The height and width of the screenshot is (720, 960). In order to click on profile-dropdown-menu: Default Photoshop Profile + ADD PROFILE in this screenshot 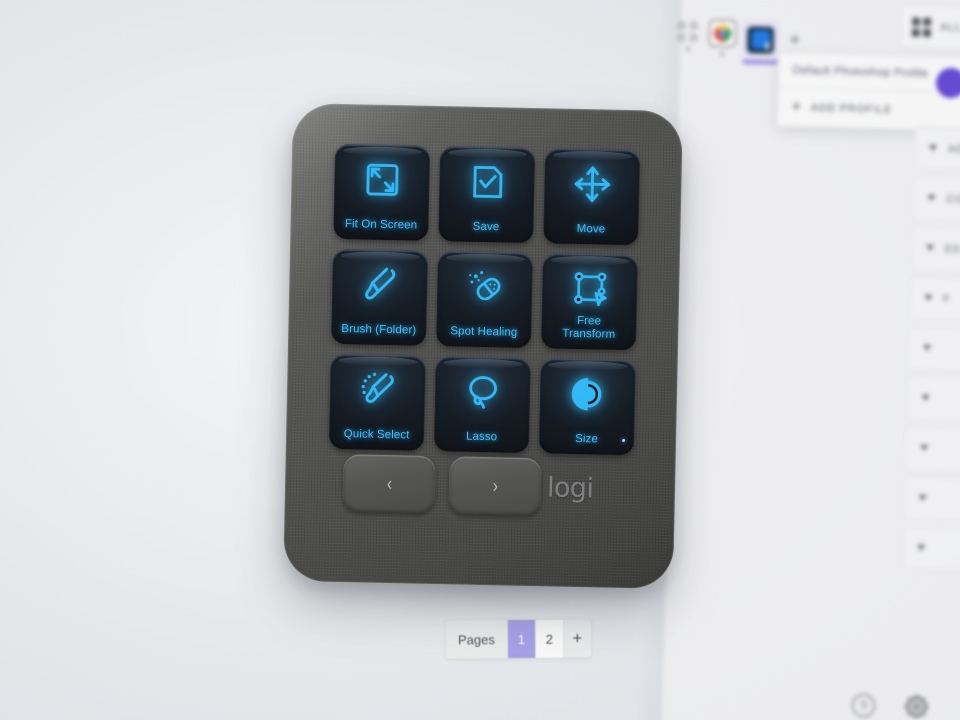, I will do `click(868, 92)`.